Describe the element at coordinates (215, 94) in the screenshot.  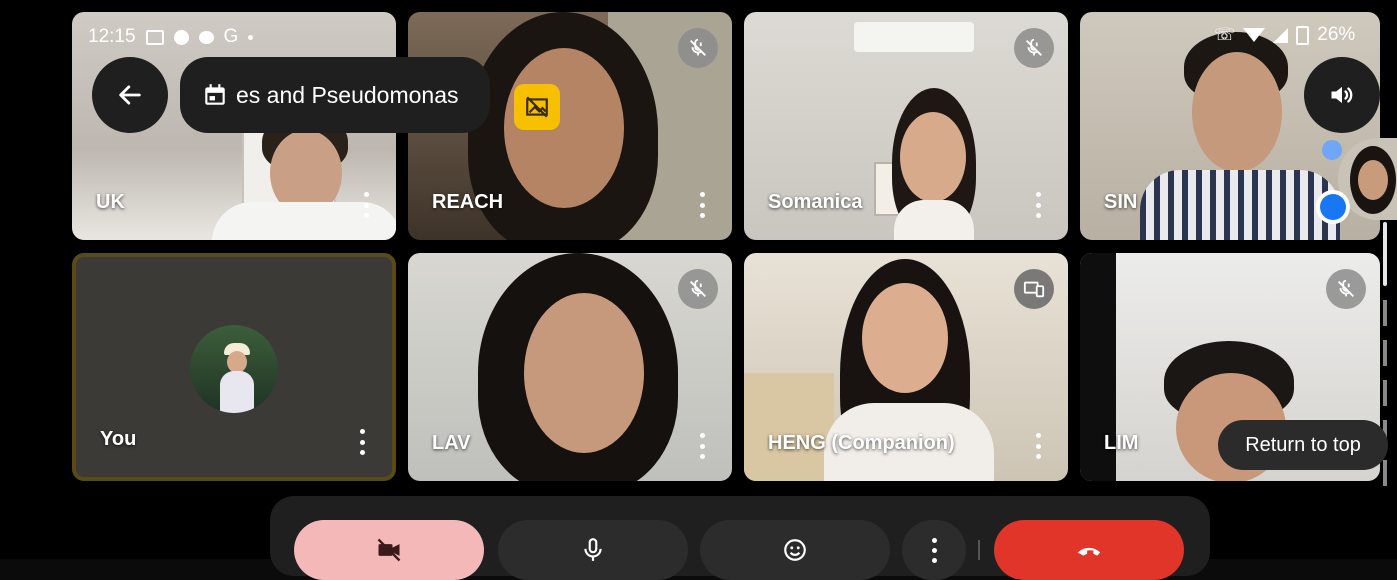
I see `calendar-icon` at that location.